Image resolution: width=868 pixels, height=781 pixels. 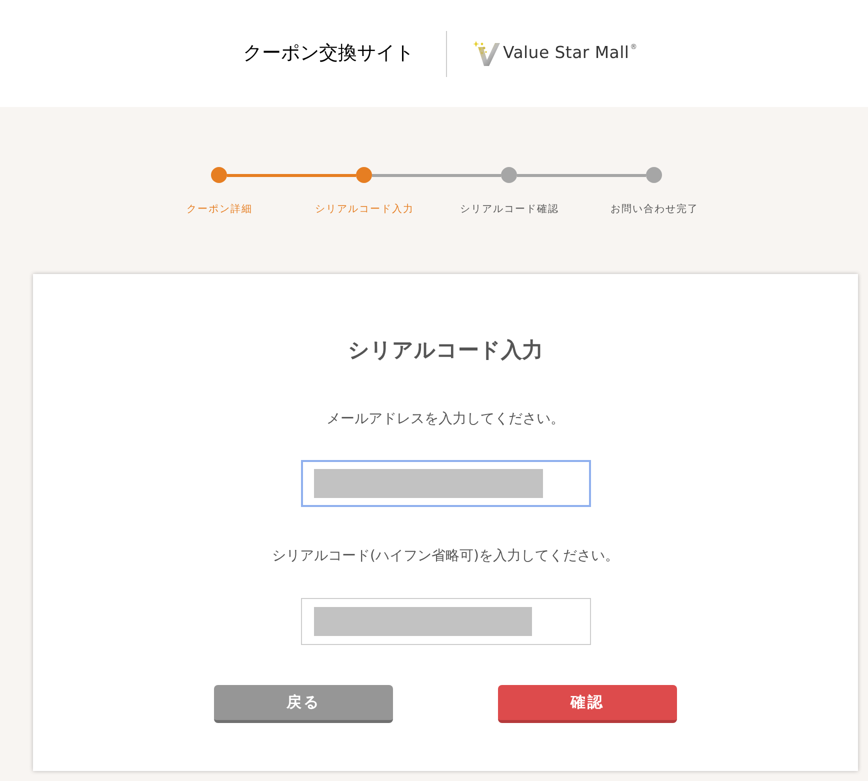 What do you see at coordinates (587, 704) in the screenshot?
I see `confirm-button: 確認` at bounding box center [587, 704].